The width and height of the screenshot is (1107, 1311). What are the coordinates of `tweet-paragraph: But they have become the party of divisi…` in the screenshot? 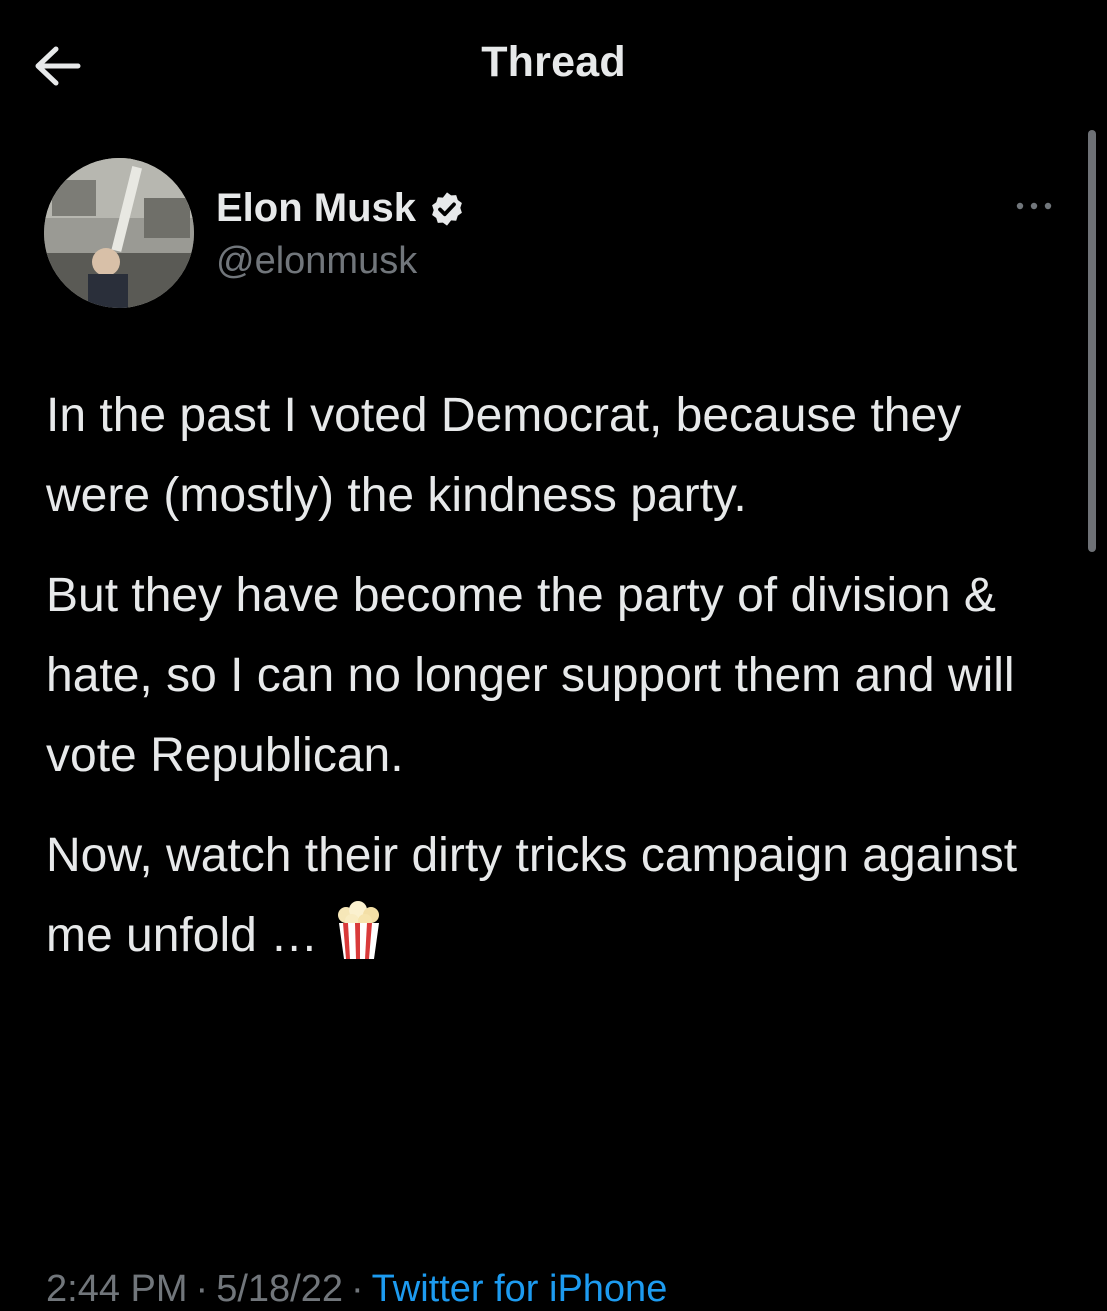 It's located at (530, 675).